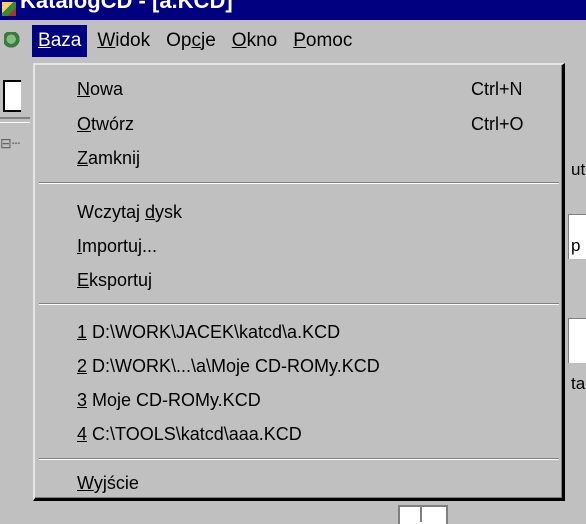 The height and width of the screenshot is (524, 586). What do you see at coordinates (129, 212) in the screenshot?
I see `menu-item-wczytaj-dysk: Wczytaj dysk` at bounding box center [129, 212].